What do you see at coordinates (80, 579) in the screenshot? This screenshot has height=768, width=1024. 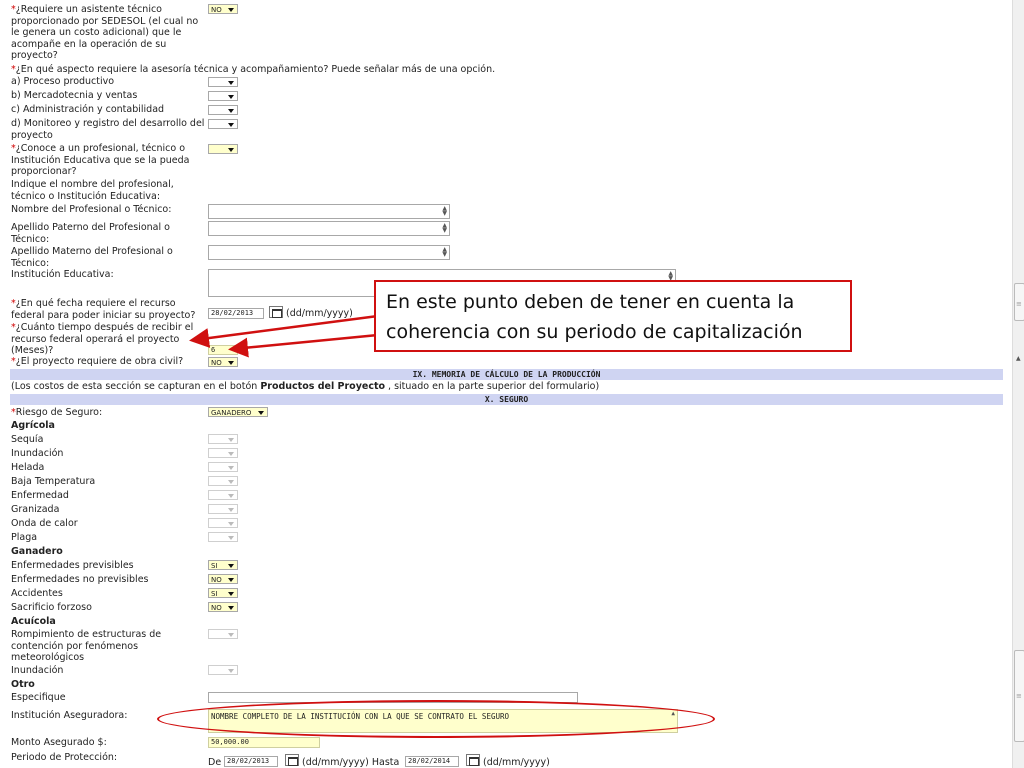 I see `ganadero-item-label: Enfermedades no previsibles` at bounding box center [80, 579].